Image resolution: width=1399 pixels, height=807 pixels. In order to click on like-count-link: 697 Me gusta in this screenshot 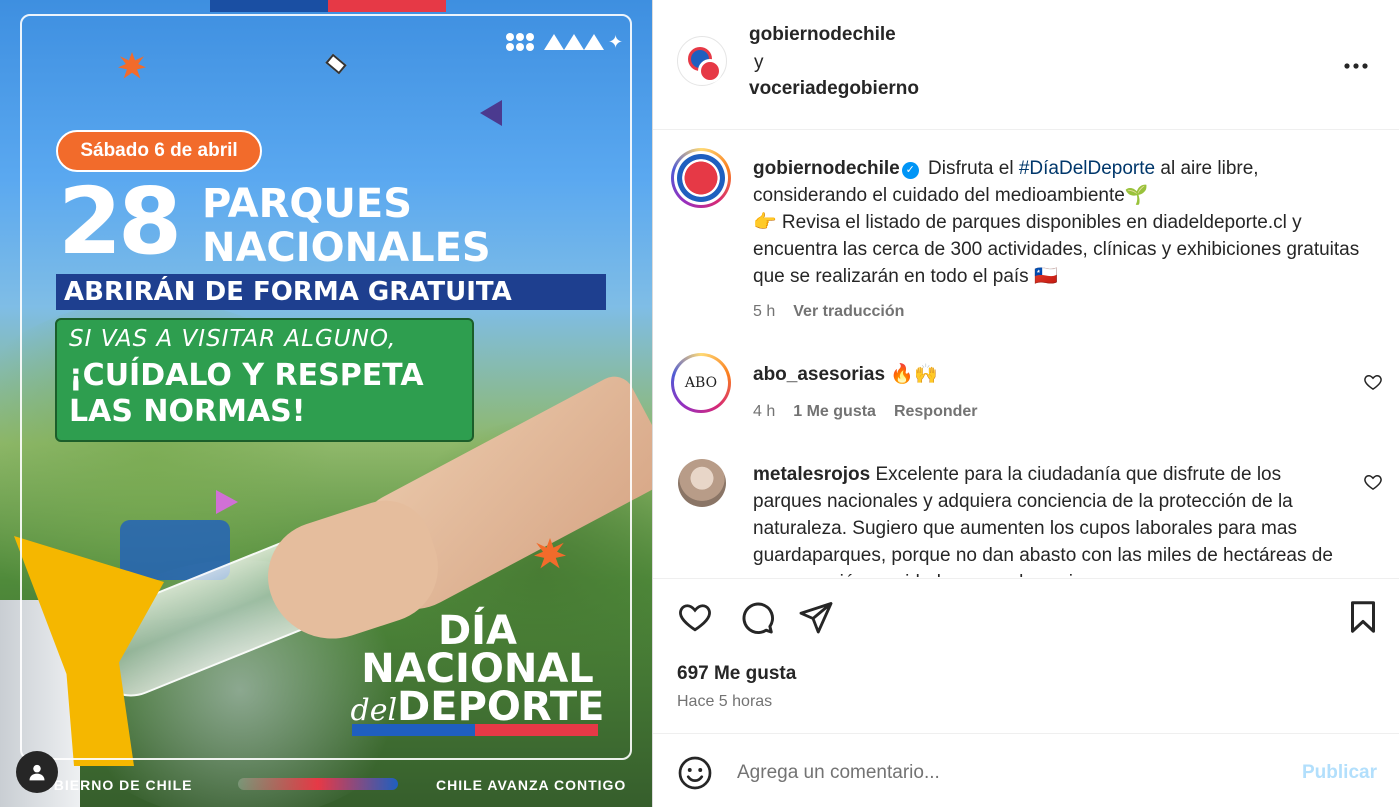, I will do `click(736, 674)`.